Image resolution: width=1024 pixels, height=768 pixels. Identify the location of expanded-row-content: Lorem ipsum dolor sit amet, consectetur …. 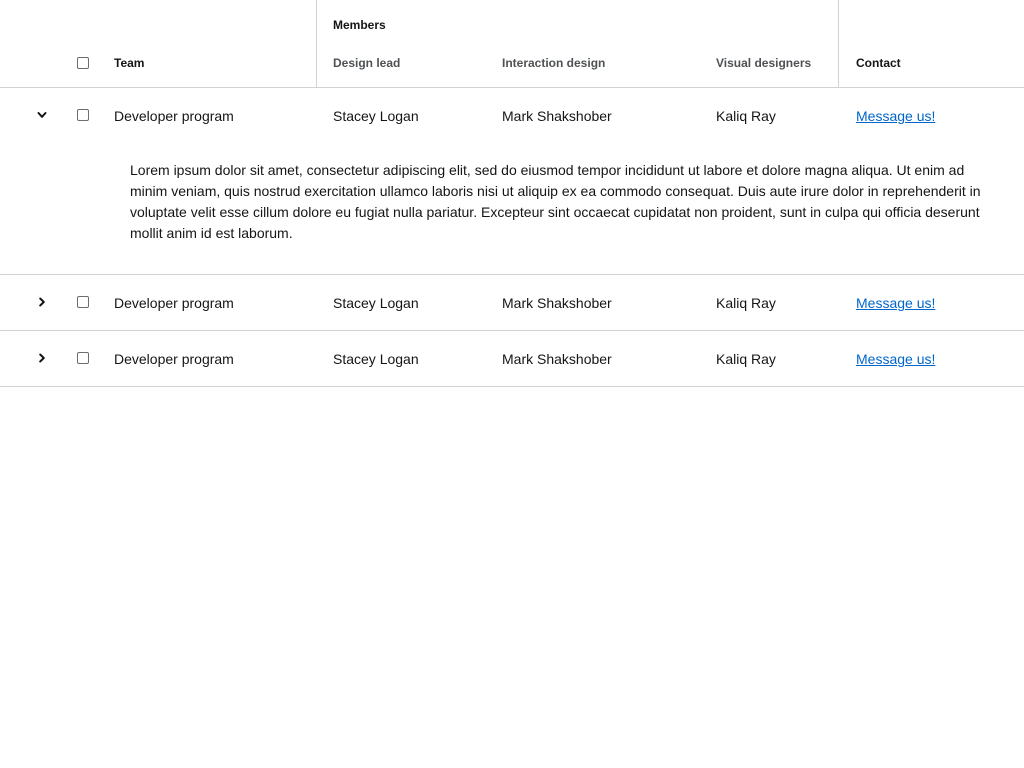
(555, 201).